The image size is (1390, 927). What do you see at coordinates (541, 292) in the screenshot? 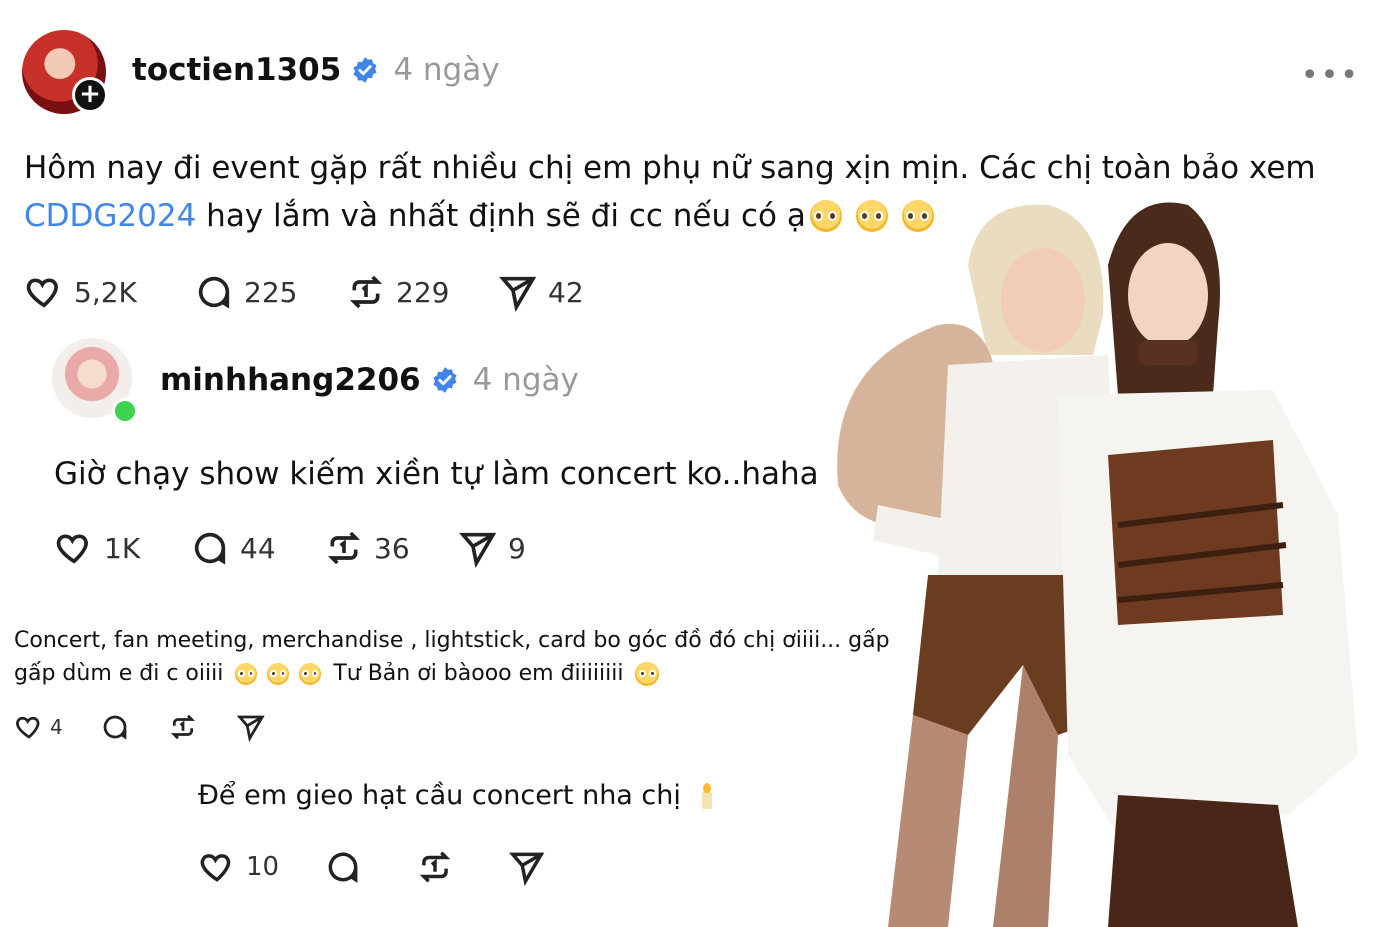
I see `share-button: 42` at bounding box center [541, 292].